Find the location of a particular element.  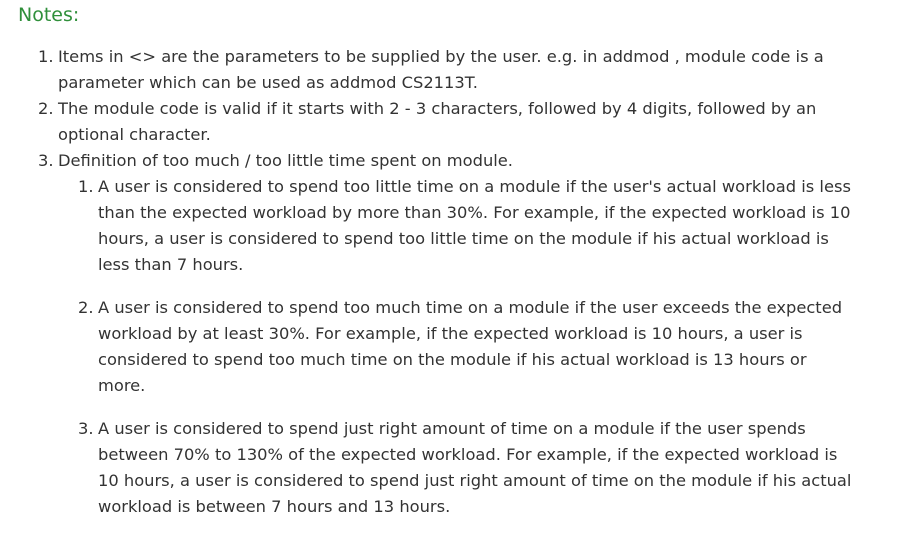

note-number: 3. is located at coordinates (46, 160).